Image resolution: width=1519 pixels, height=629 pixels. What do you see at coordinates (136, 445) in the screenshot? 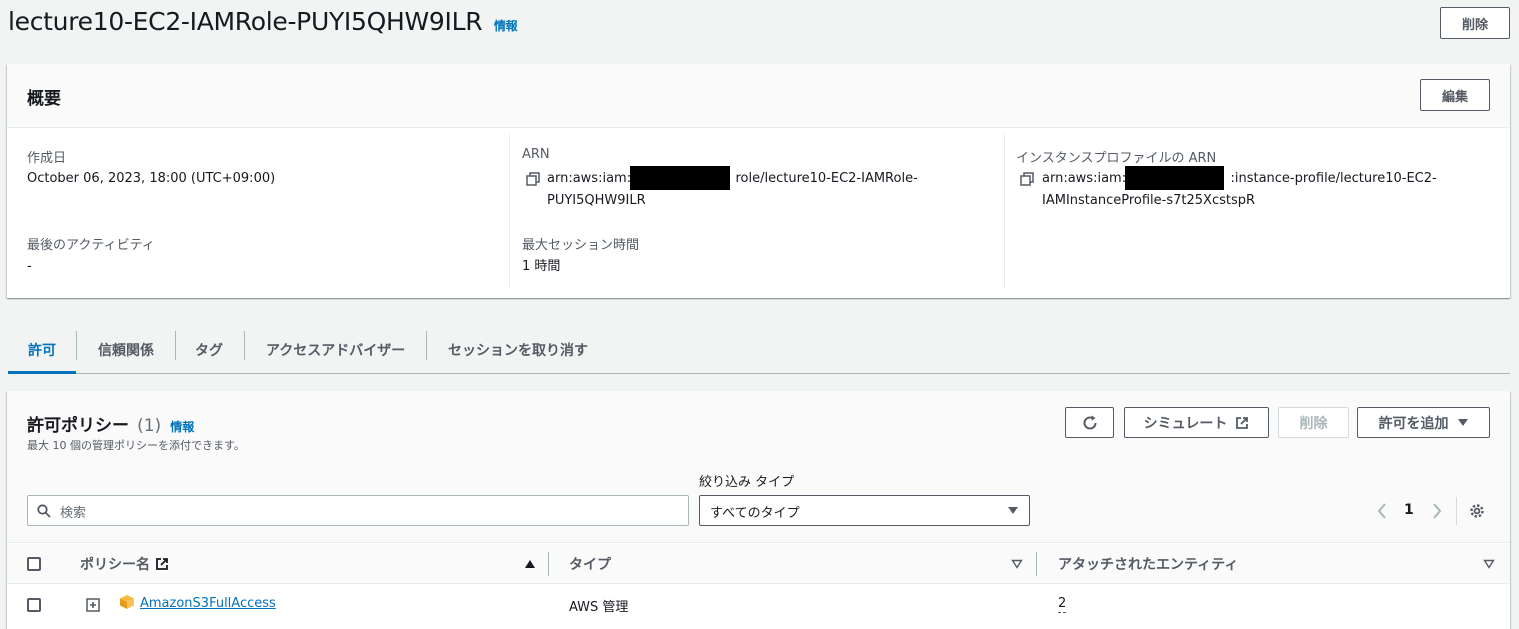
I see `policies-description: 最大 10 個の管理ポリシーを添付できます。` at bounding box center [136, 445].